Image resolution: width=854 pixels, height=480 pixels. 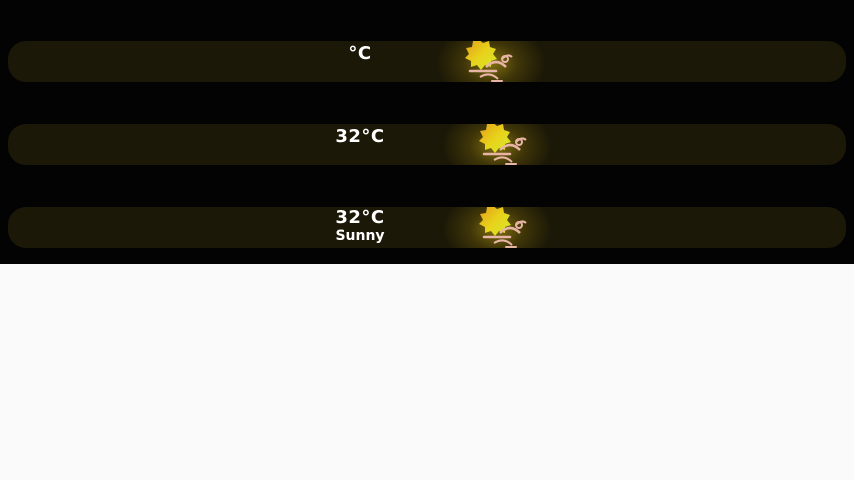 What do you see at coordinates (427, 227) in the screenshot?
I see `weather-bar-3: 32°C Sunny` at bounding box center [427, 227].